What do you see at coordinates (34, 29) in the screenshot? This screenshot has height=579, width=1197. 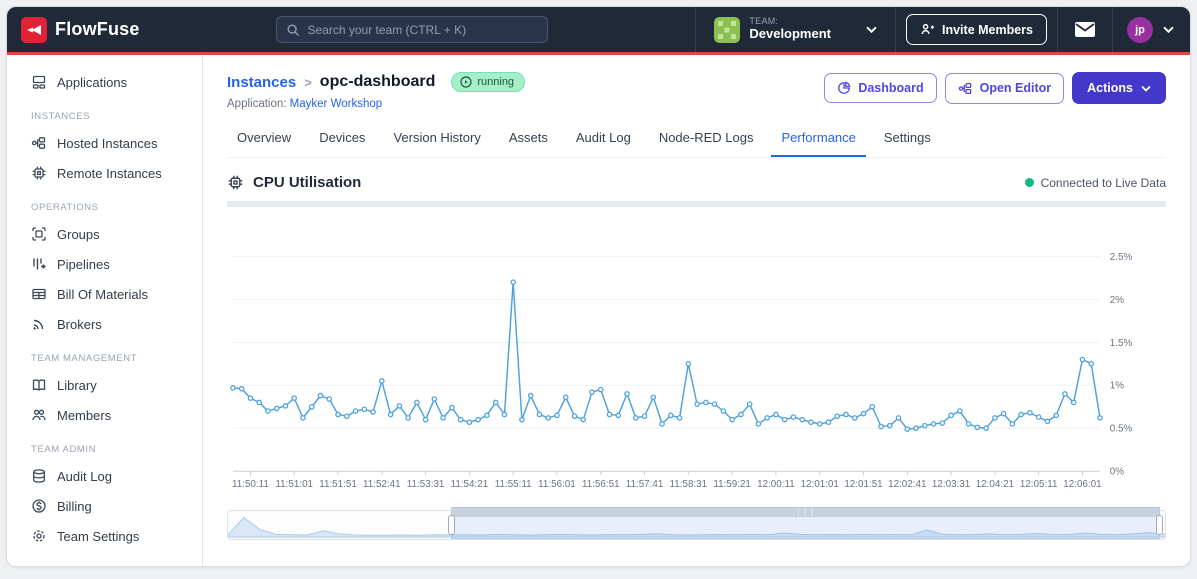 I see `flowfuse-logo-icon` at bounding box center [34, 29].